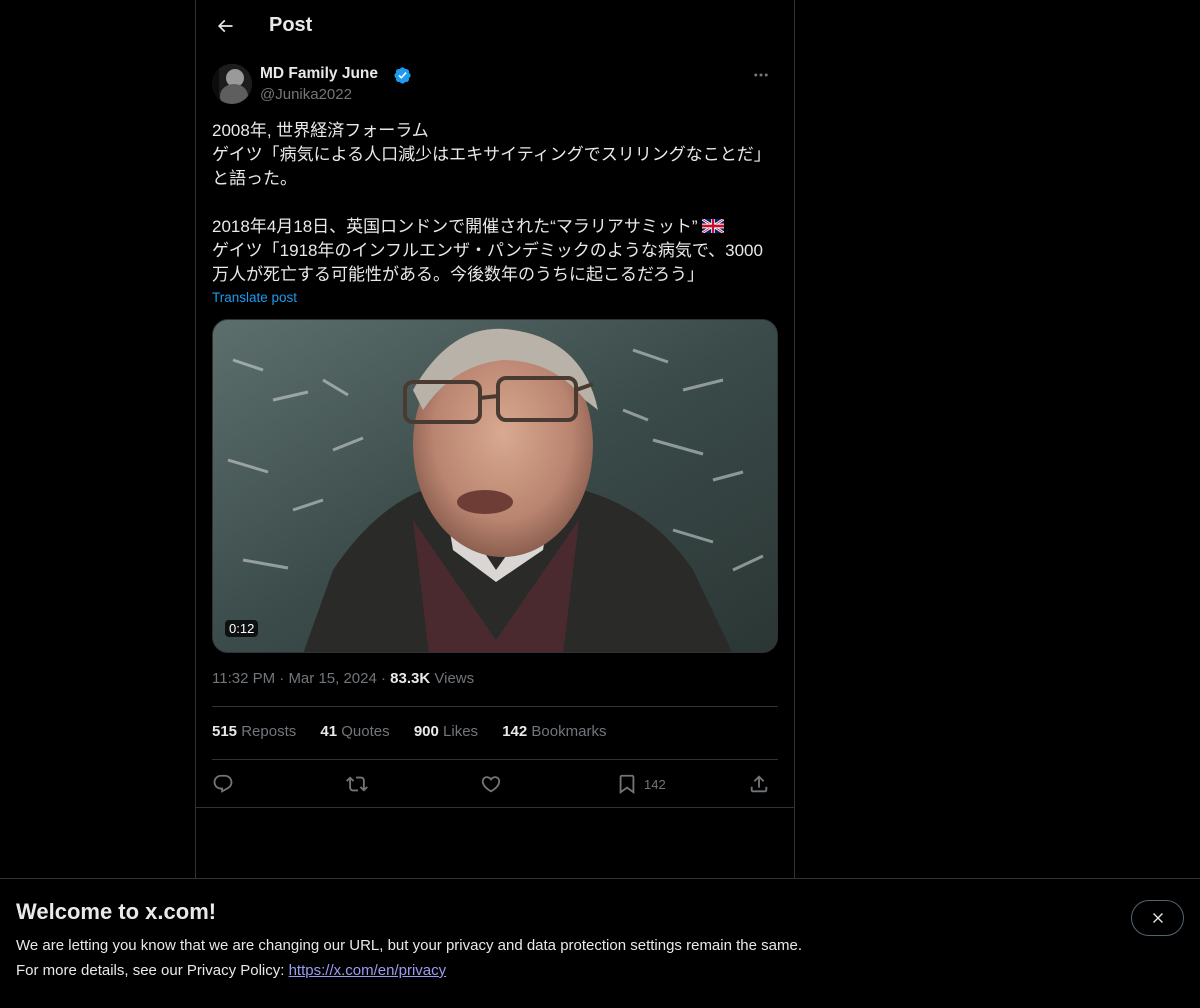 The height and width of the screenshot is (1008, 1200). I want to click on avatar-image, so click(232, 84).